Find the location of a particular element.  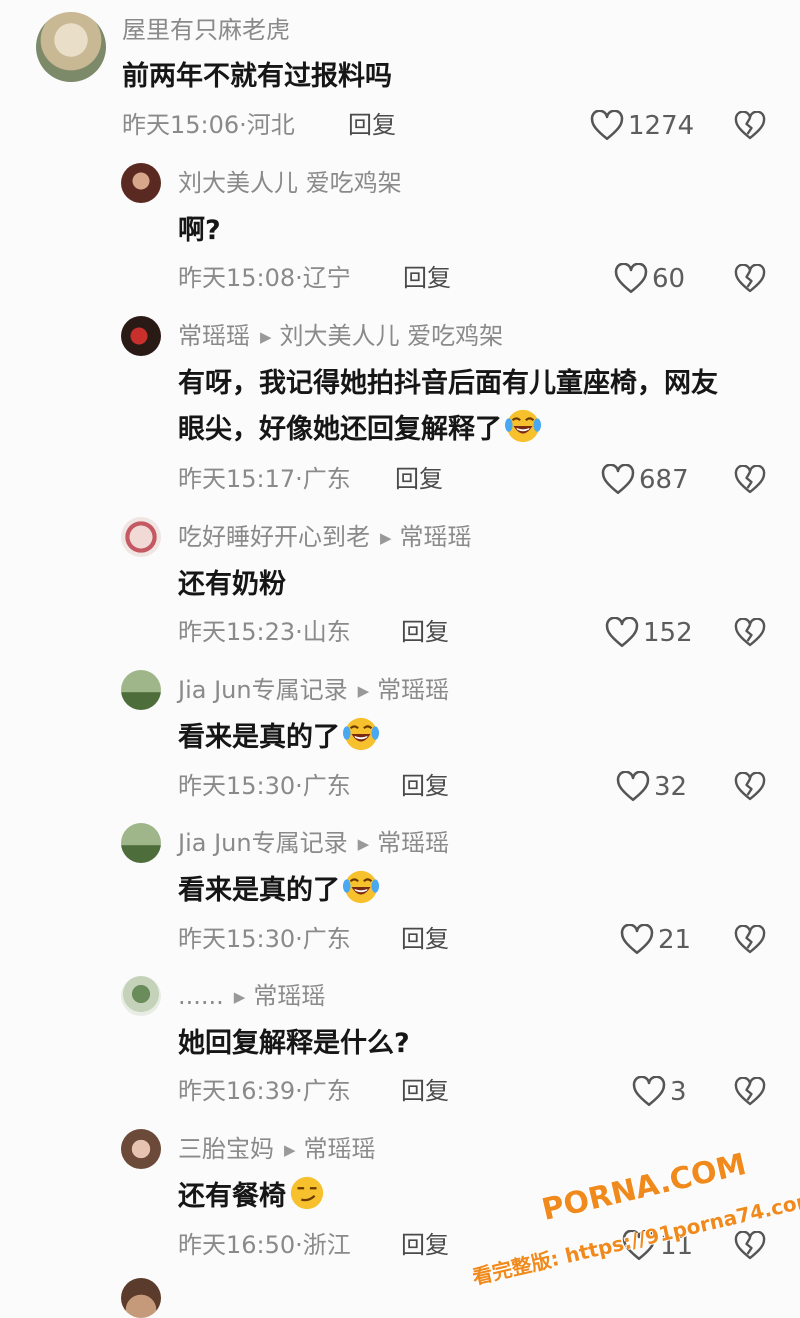

comment-username: ...... ▶ 常瑶瑶 is located at coordinates (251, 997).